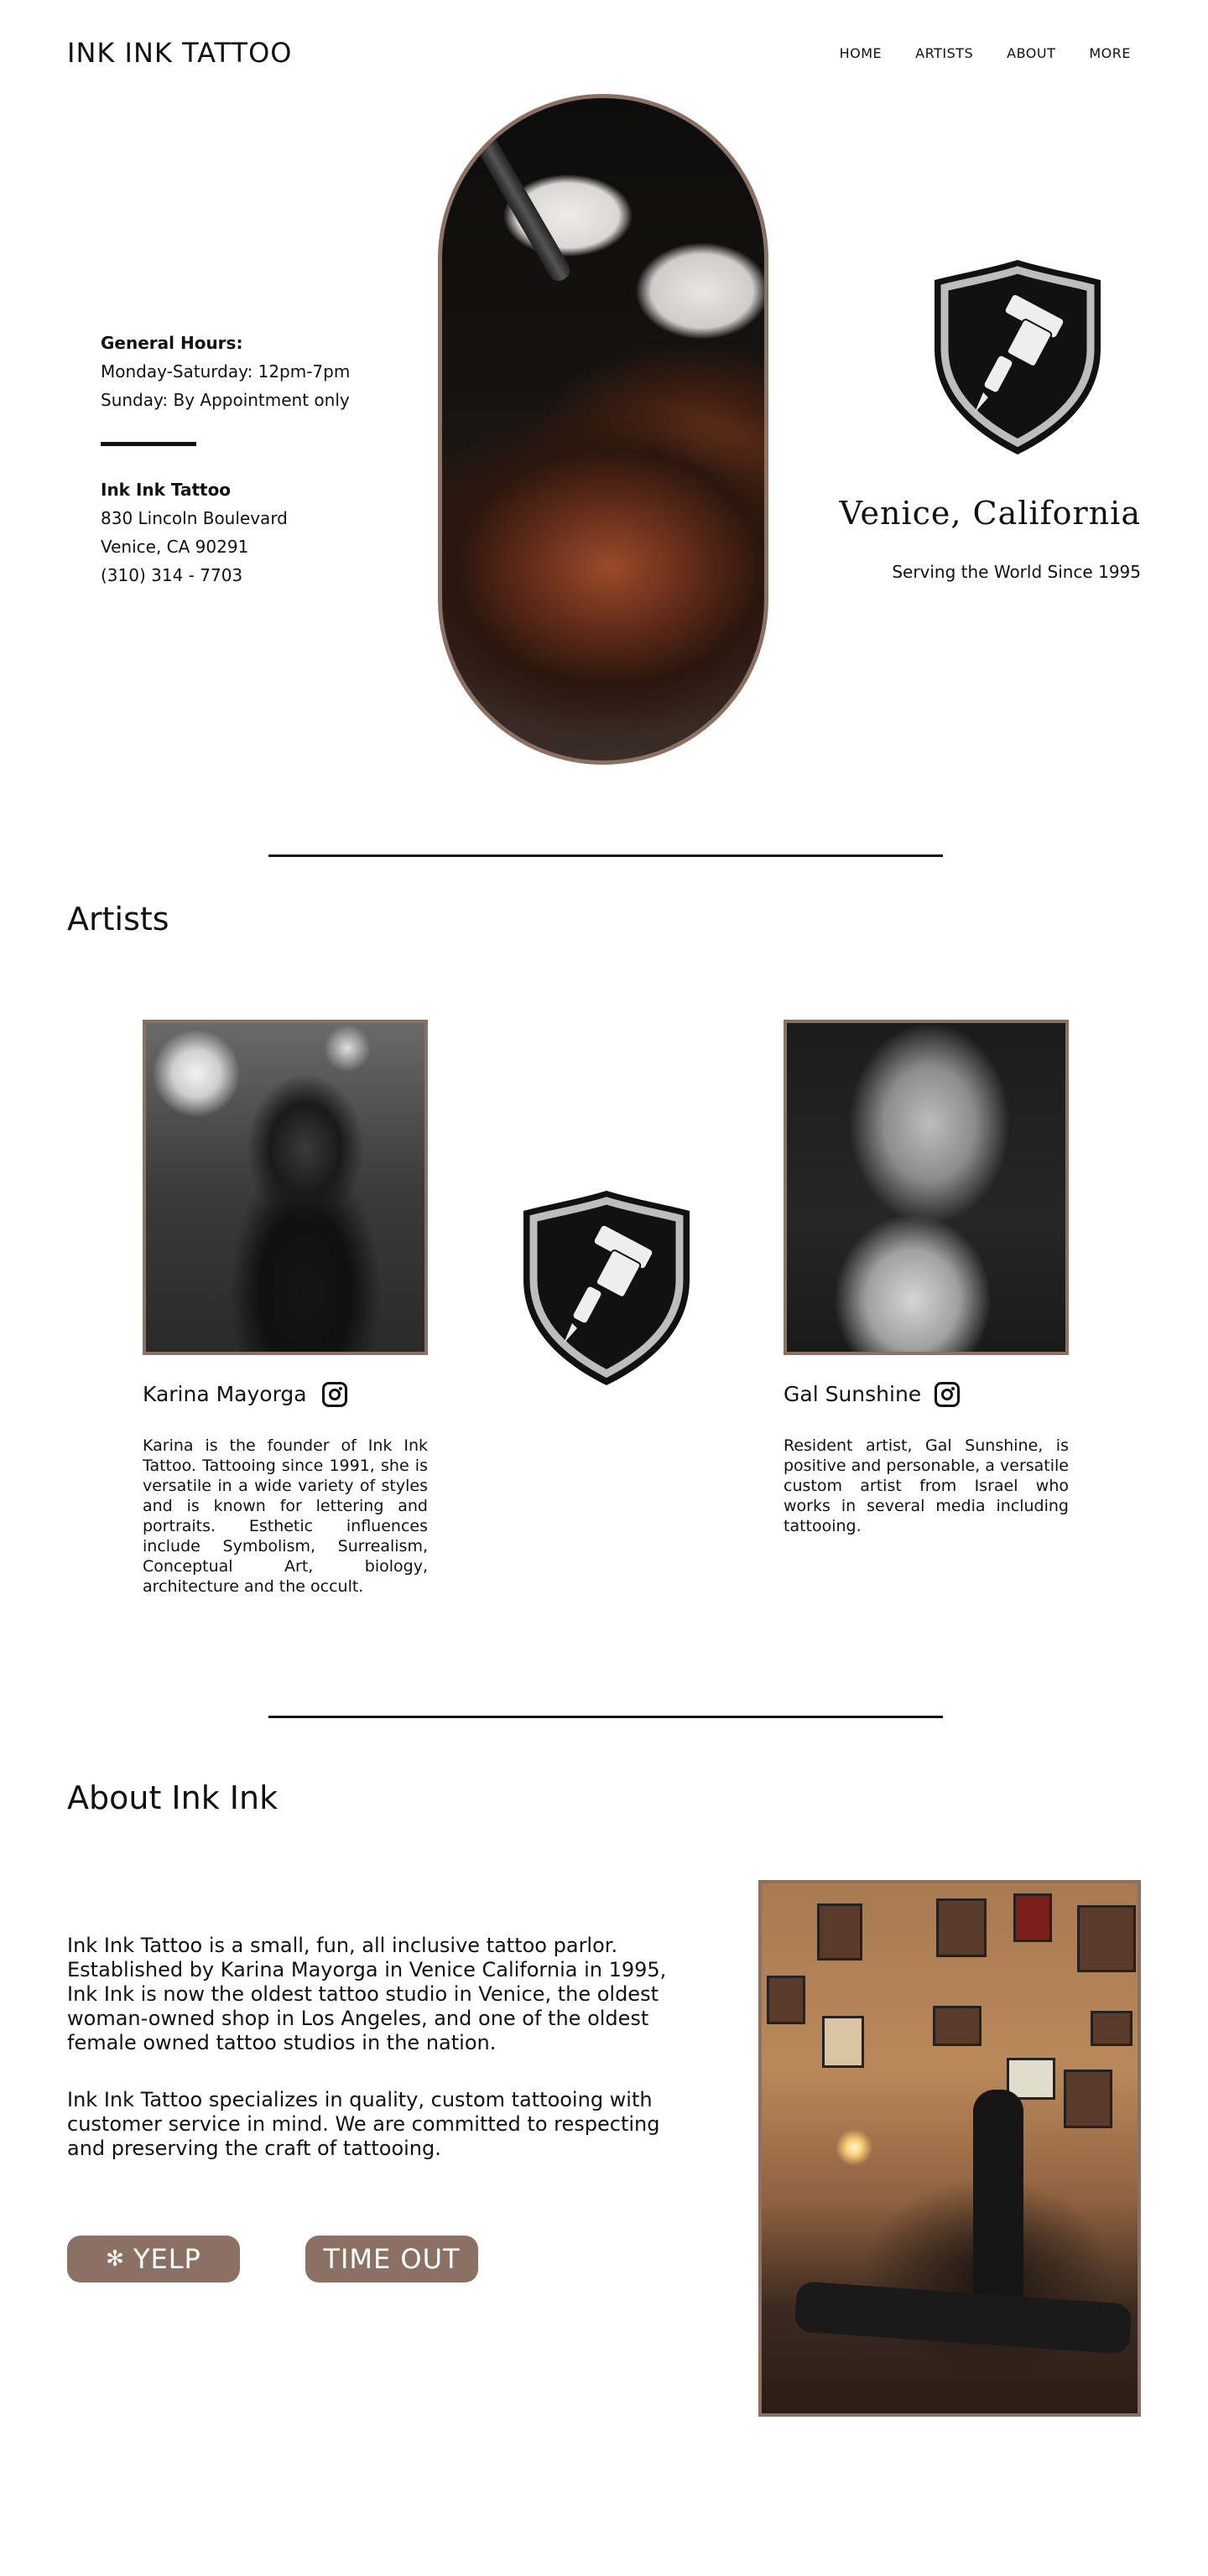 This screenshot has height=2576, width=1208. Describe the element at coordinates (520, 203) in the screenshot. I see `tattoo-pen-shape` at that location.